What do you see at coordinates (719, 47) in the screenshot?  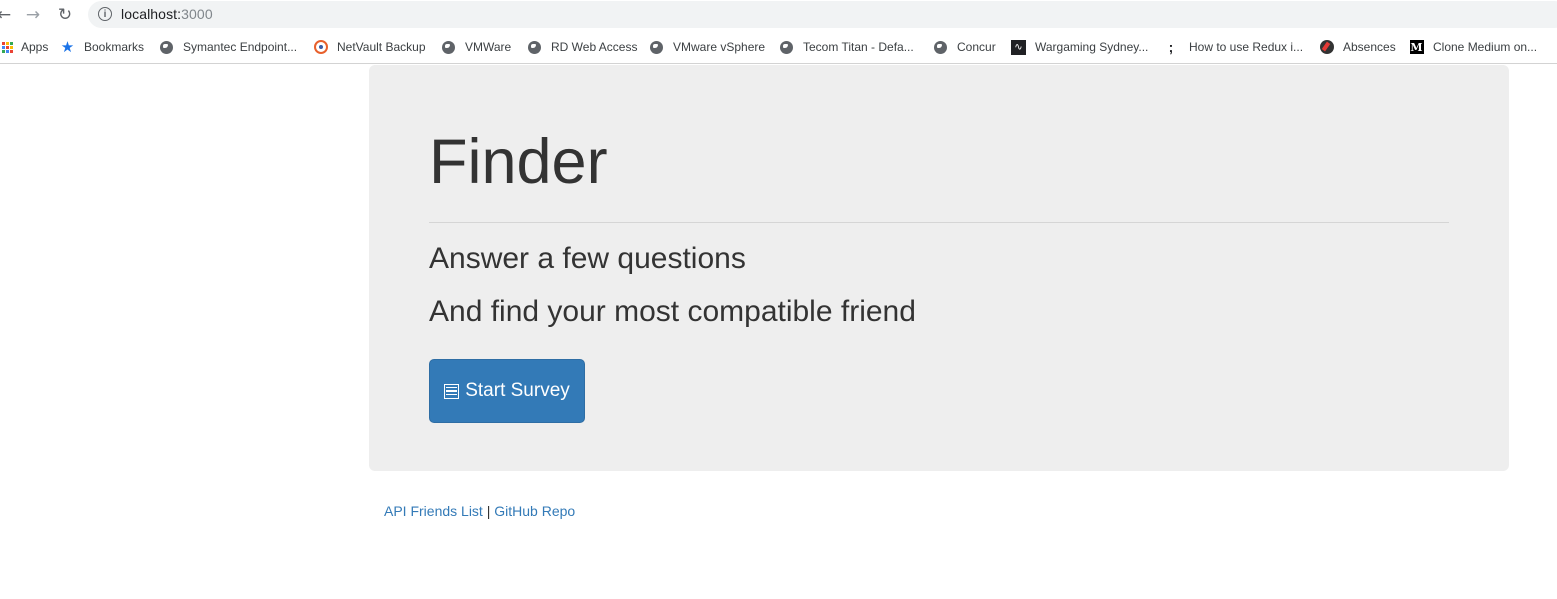 I see `bookmark-label: VMware vSphere` at bounding box center [719, 47].